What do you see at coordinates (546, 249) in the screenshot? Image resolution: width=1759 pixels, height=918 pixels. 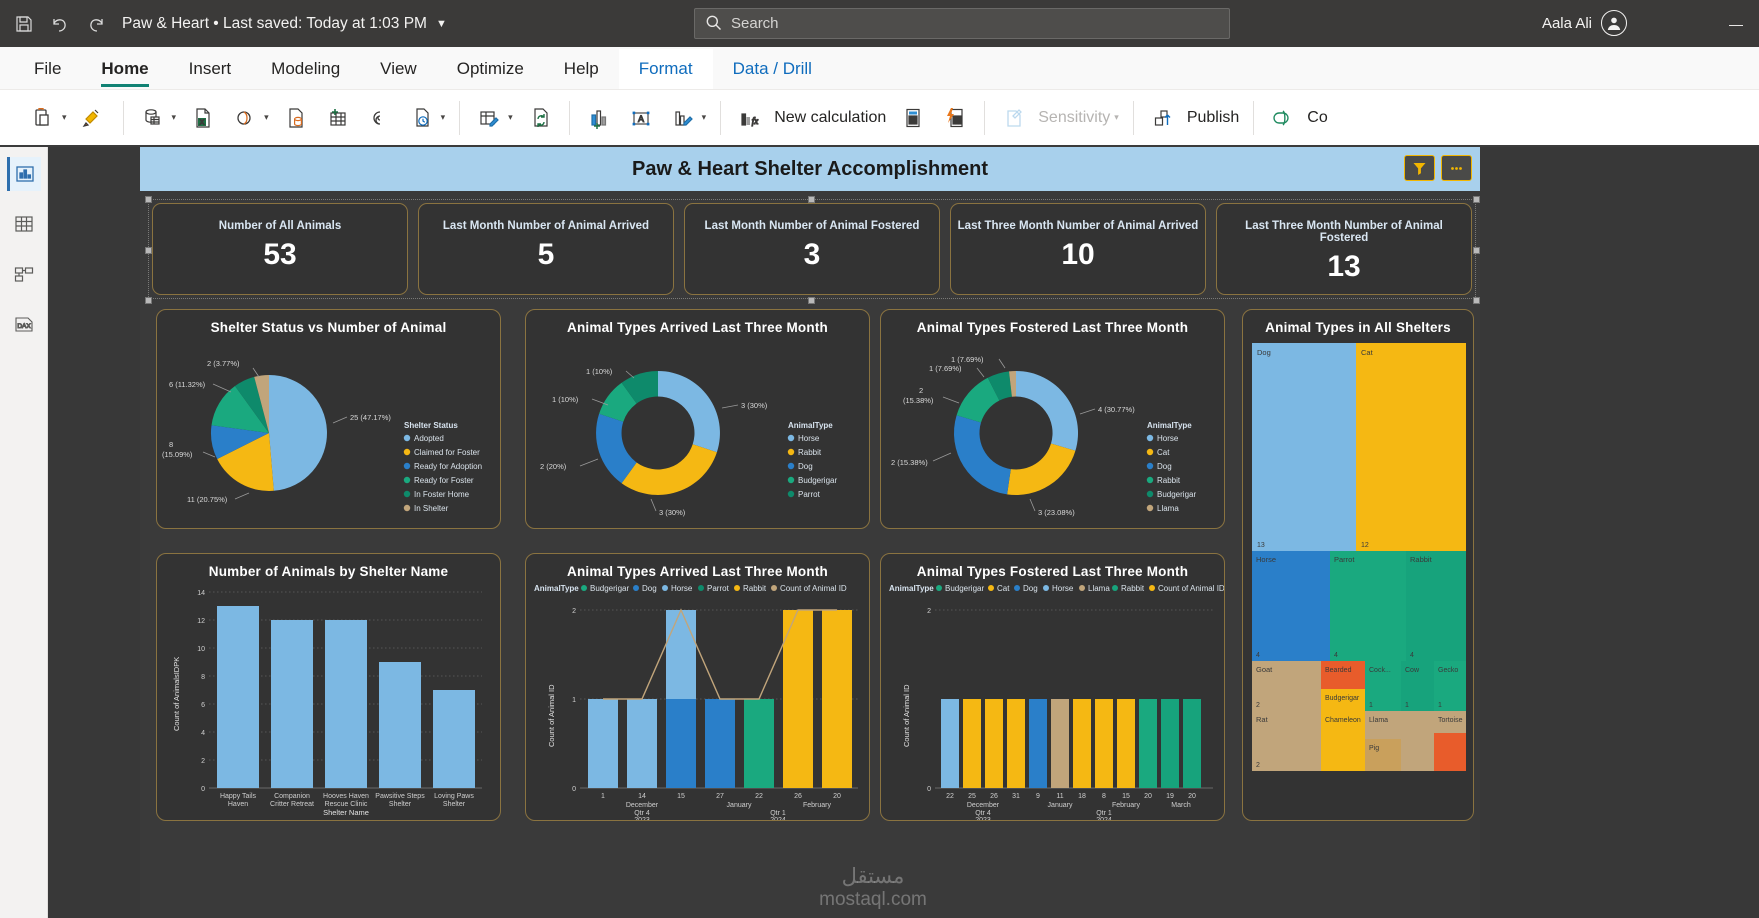 I see `kpi-card: Last Month Number of Animal Arrived 5` at bounding box center [546, 249].